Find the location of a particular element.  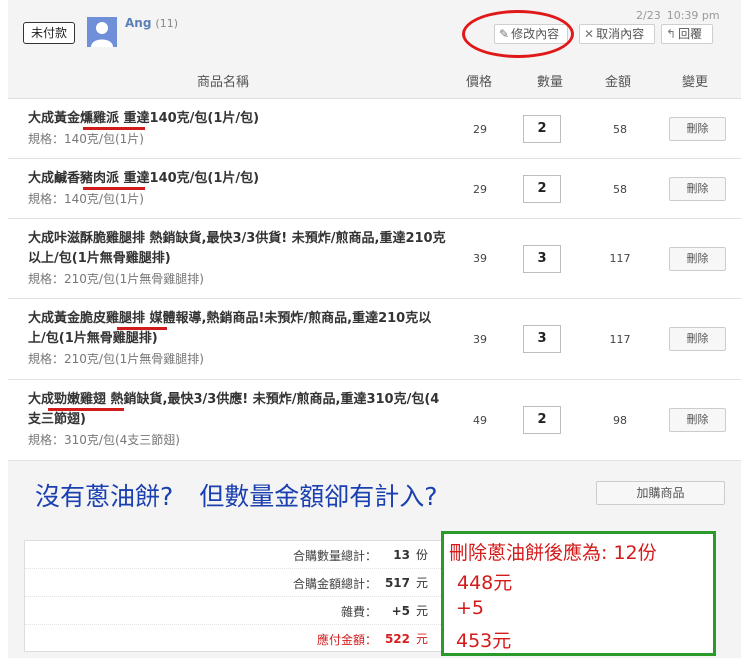

timestamp-time: 10:39 pm is located at coordinates (693, 15).